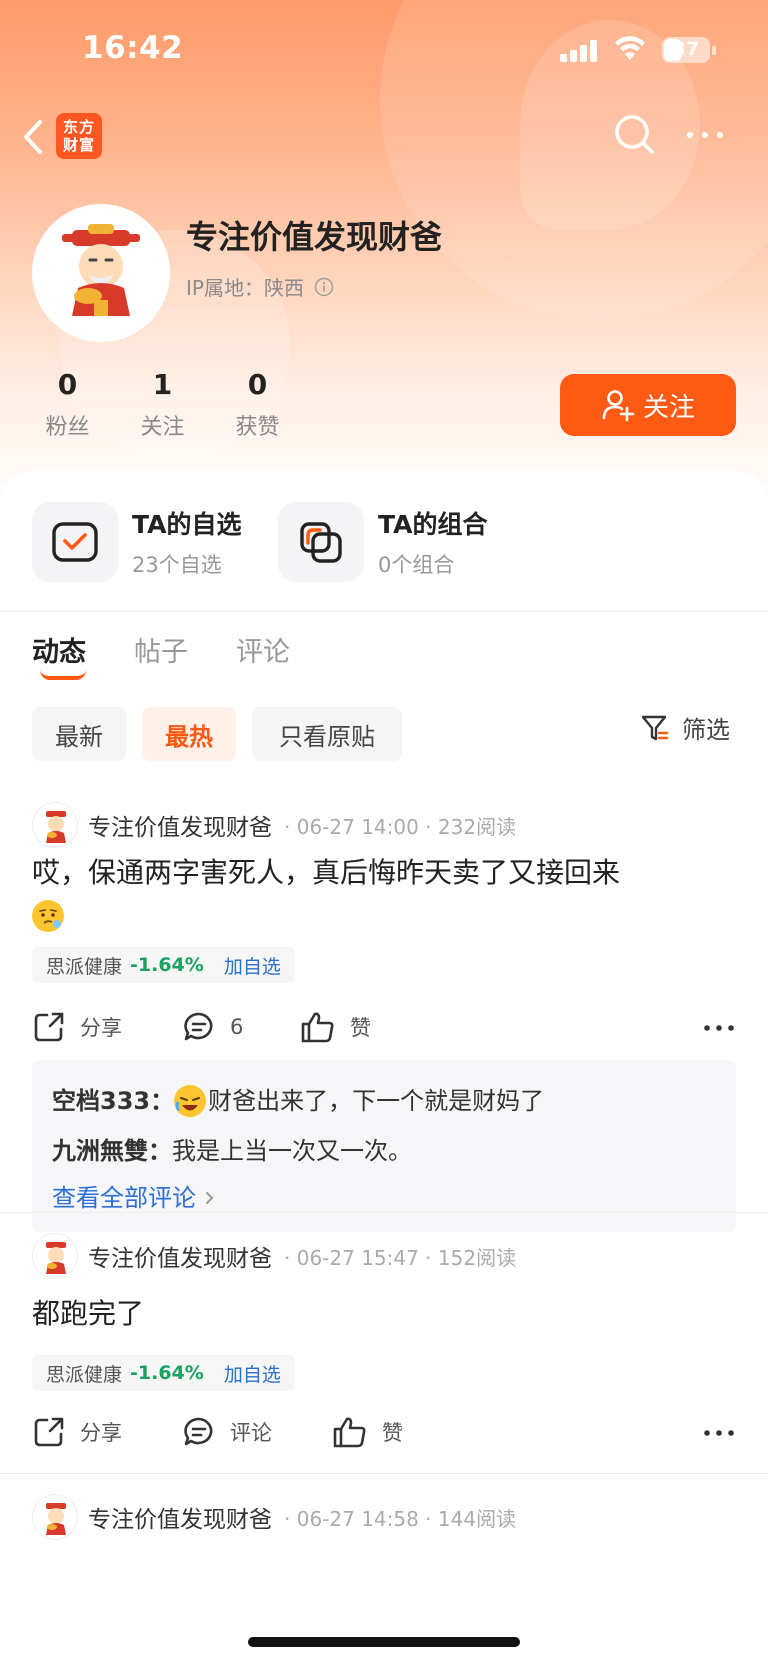 The image size is (768, 1663). I want to click on search-icon, so click(635, 135).